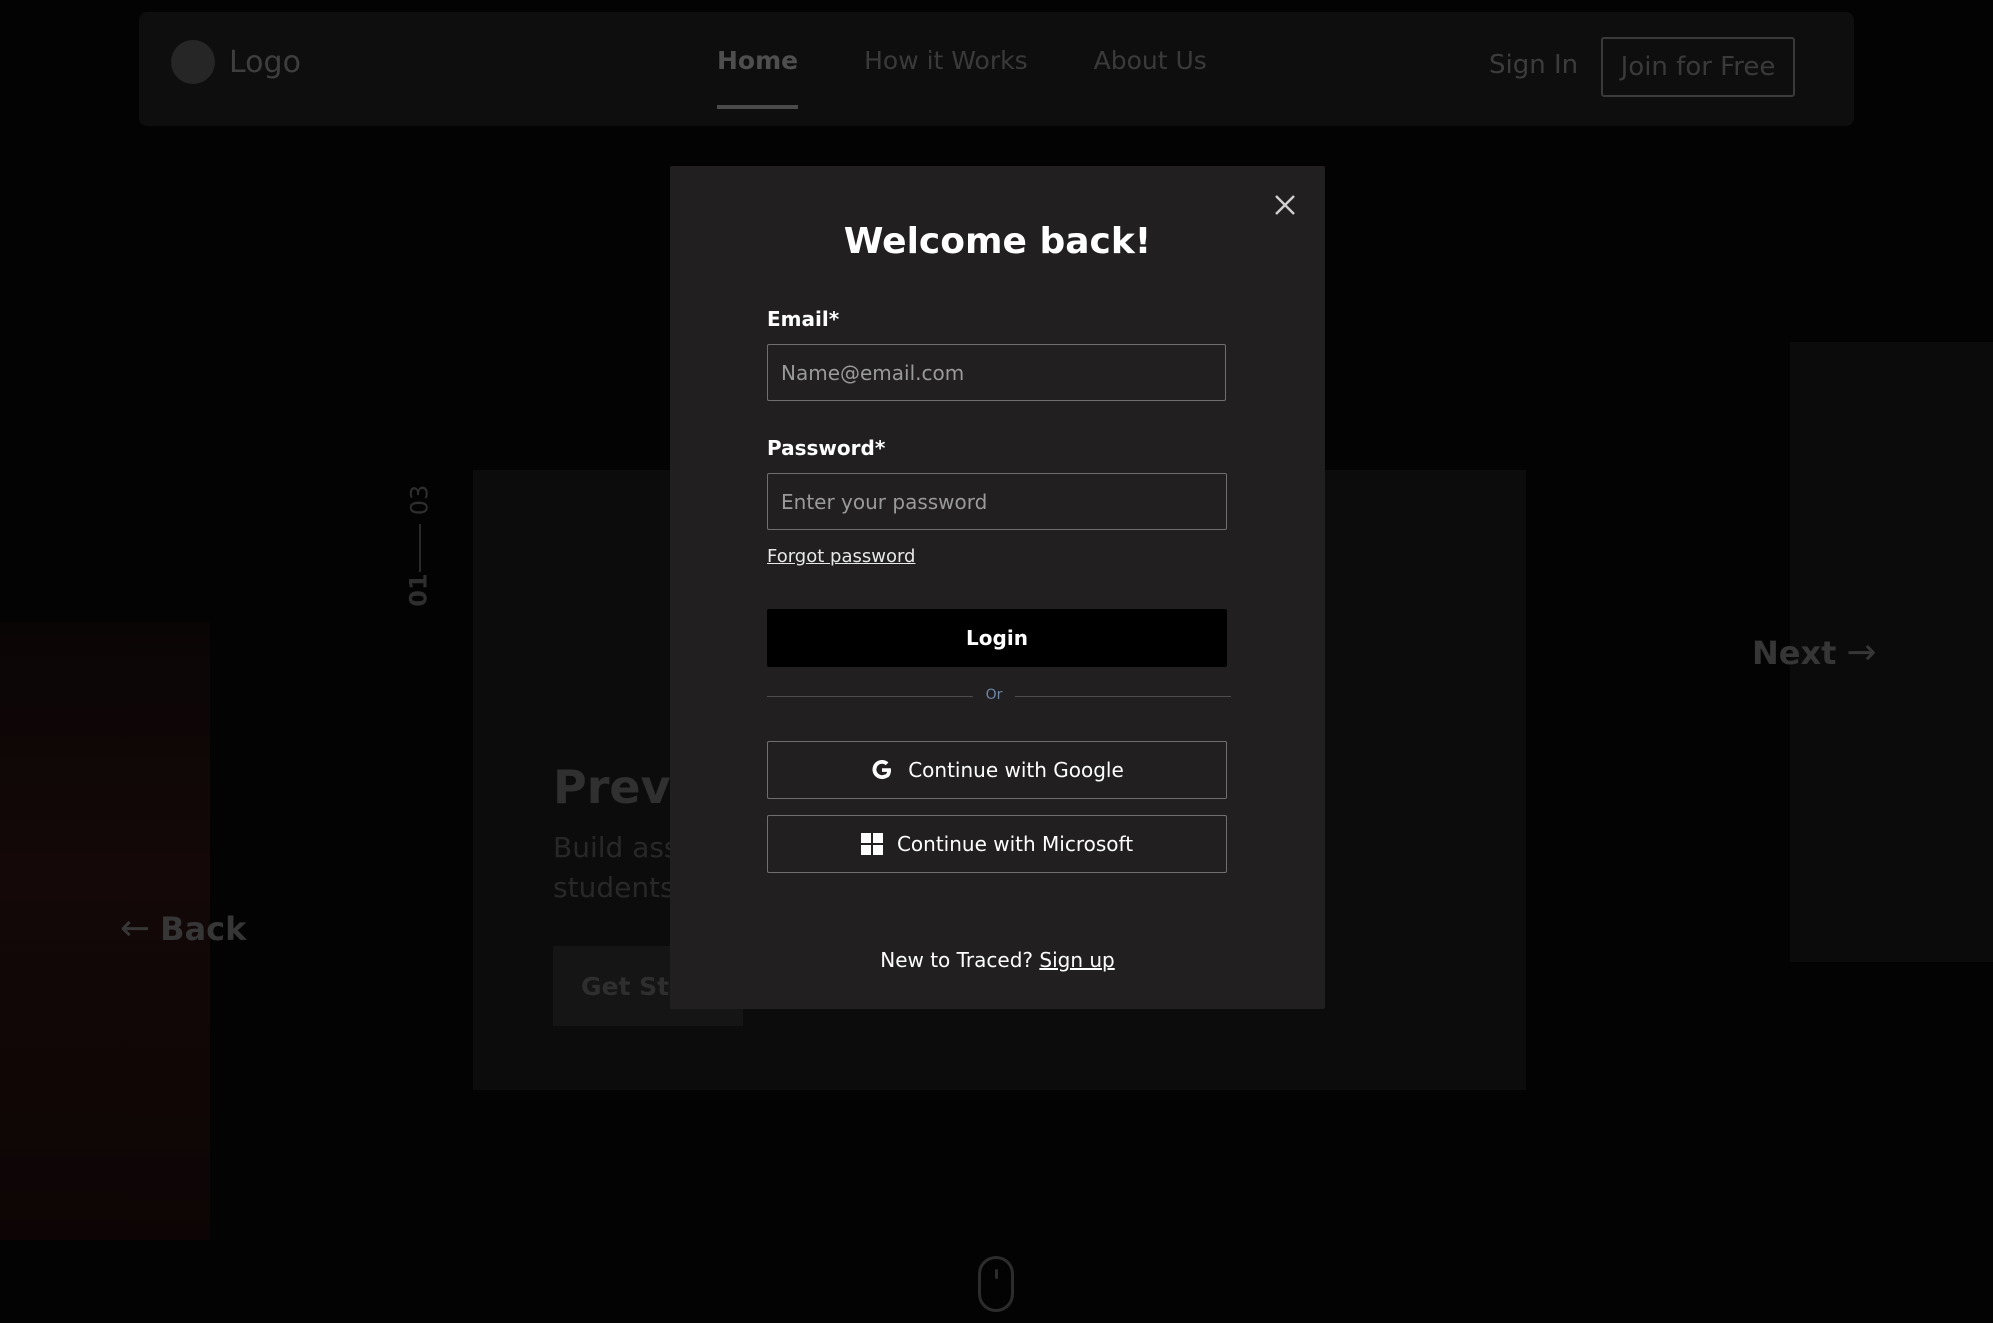 This screenshot has width=1993, height=1323. What do you see at coordinates (996, 1284) in the screenshot?
I see `scroll-mouse-icon` at bounding box center [996, 1284].